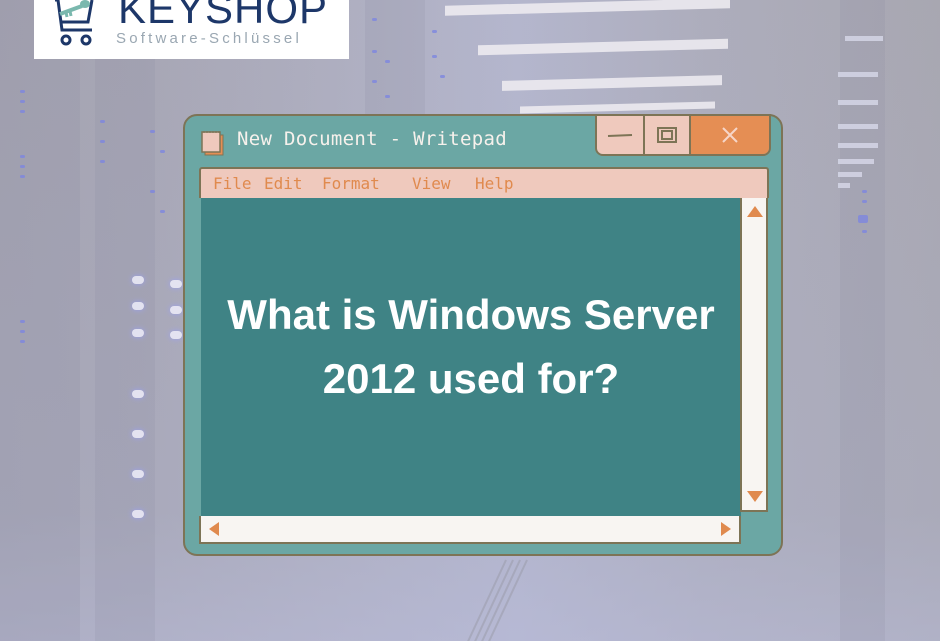 This screenshot has height=641, width=940. I want to click on close-icon, so click(730, 135).